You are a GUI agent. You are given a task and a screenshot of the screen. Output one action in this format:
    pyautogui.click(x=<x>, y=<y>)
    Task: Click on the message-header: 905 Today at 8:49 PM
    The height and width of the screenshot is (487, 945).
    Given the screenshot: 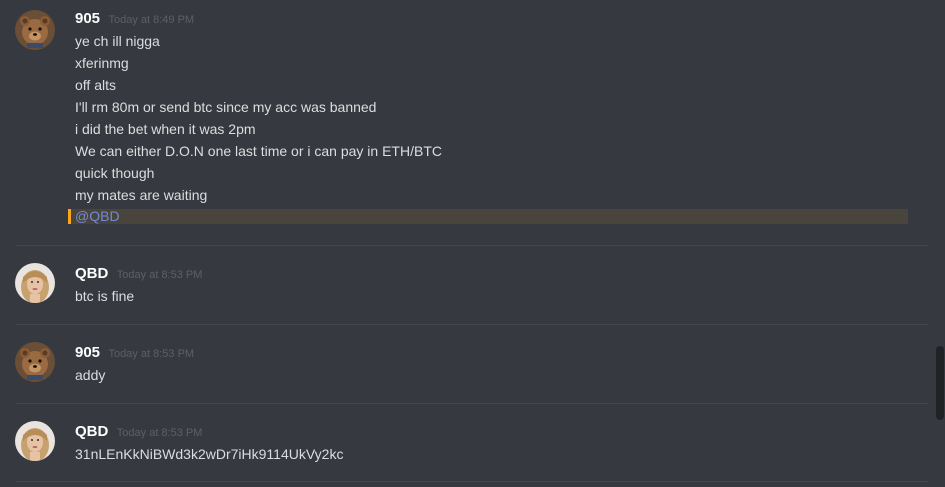 What is the action you would take?
    pyautogui.click(x=134, y=19)
    